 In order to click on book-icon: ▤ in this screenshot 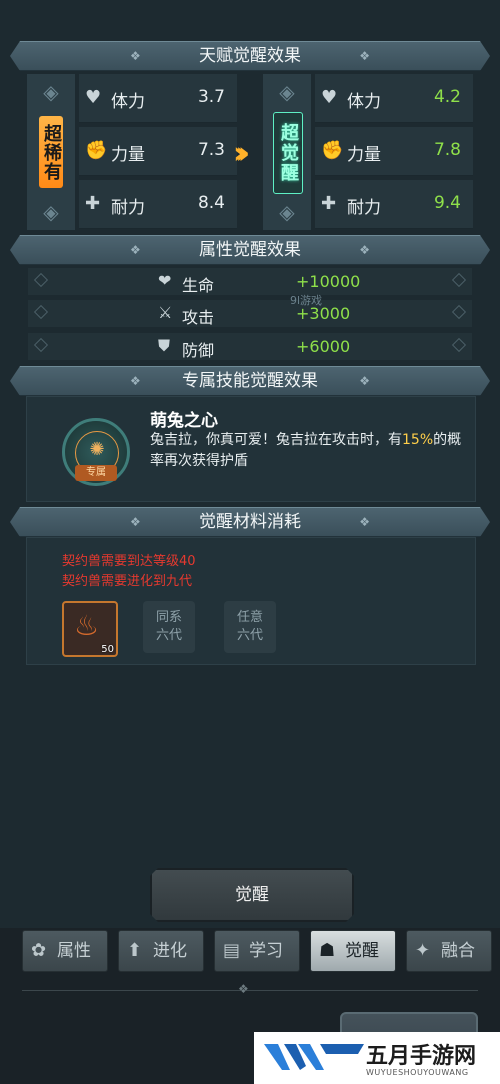, I will do `click(232, 950)`.